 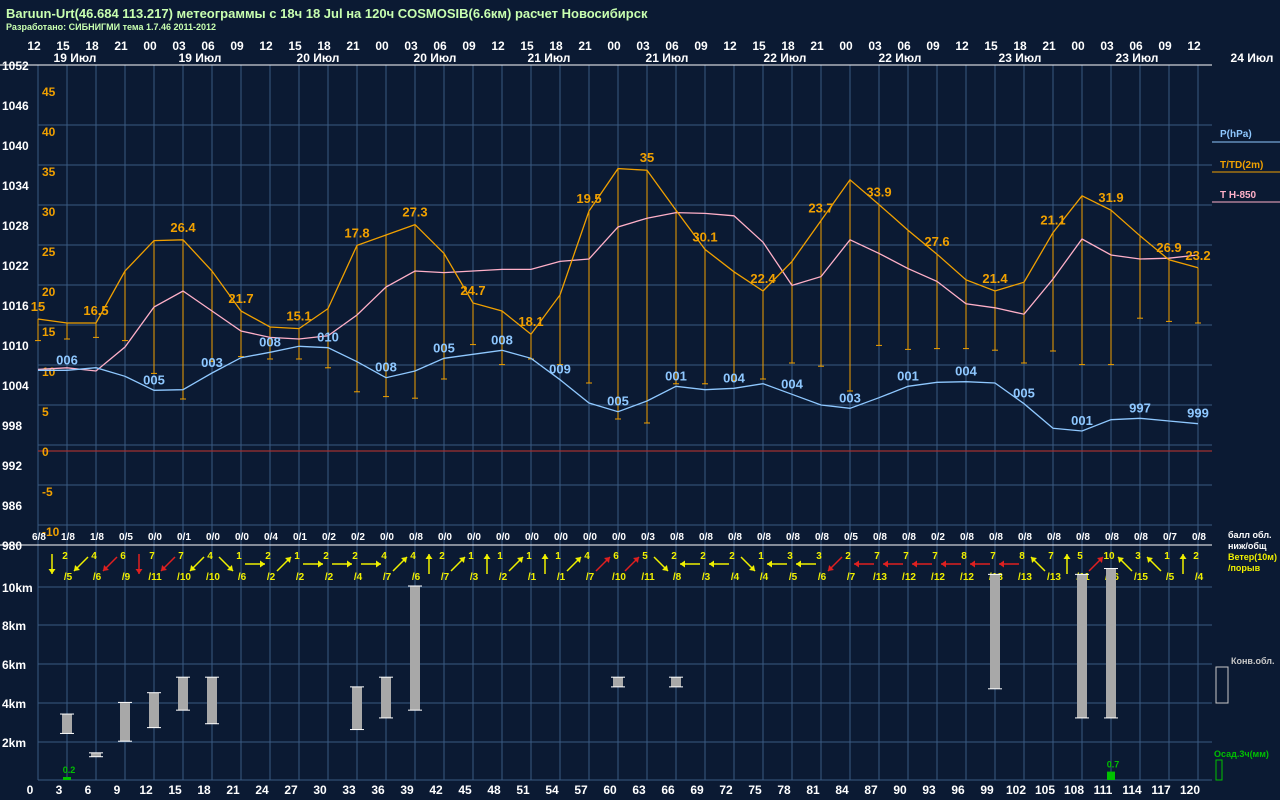 What do you see at coordinates (14, 704) in the screenshot?
I see `km-tick-label: 4km` at bounding box center [14, 704].